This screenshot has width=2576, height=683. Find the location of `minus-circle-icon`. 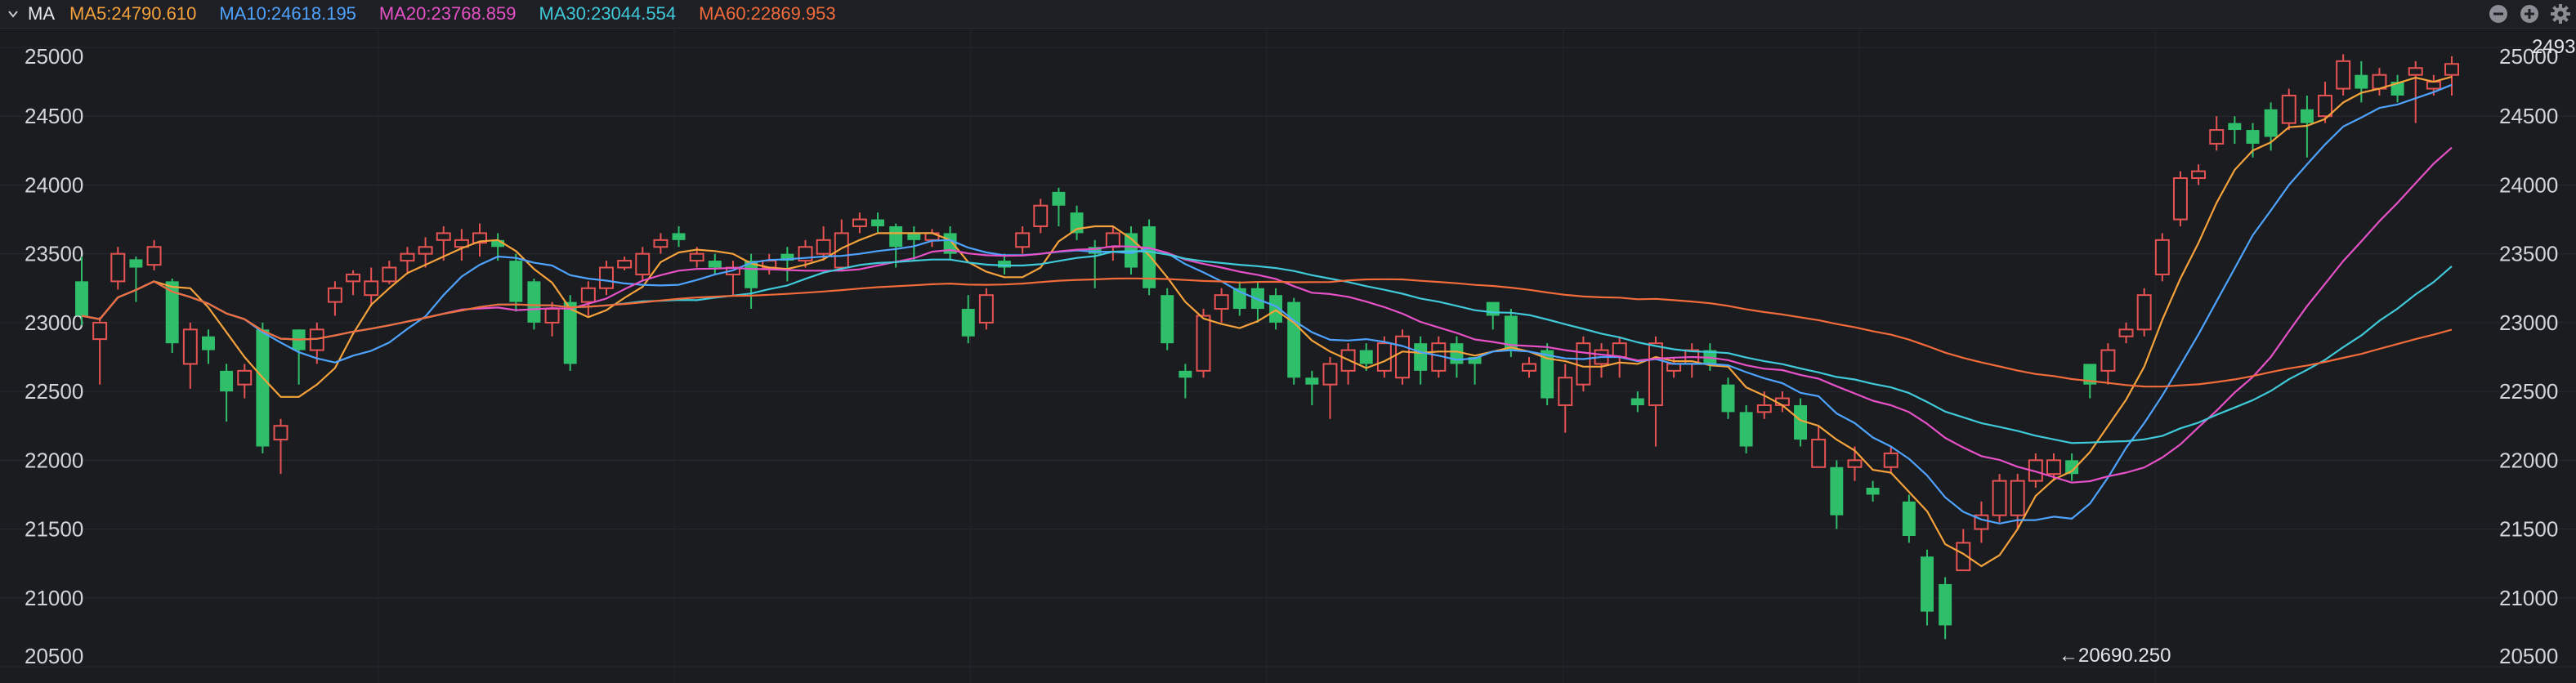

minus-circle-icon is located at coordinates (2498, 14).